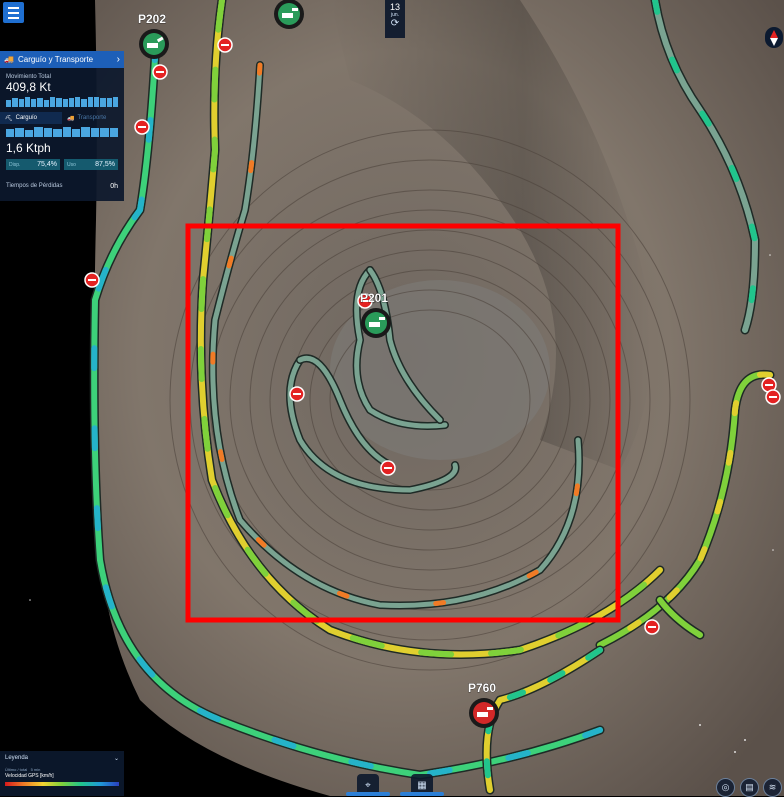 The image size is (784, 797). What do you see at coordinates (28, 148) in the screenshot?
I see `rate-value: 1,6 Ktph` at bounding box center [28, 148].